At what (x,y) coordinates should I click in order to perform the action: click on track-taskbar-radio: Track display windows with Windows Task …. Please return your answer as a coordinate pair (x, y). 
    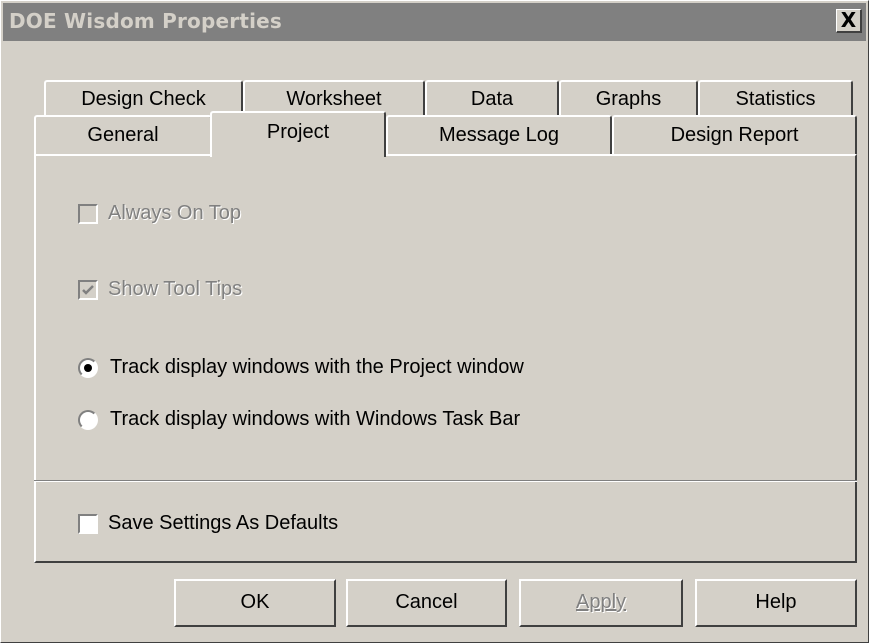
    Looking at the image, I should click on (299, 419).